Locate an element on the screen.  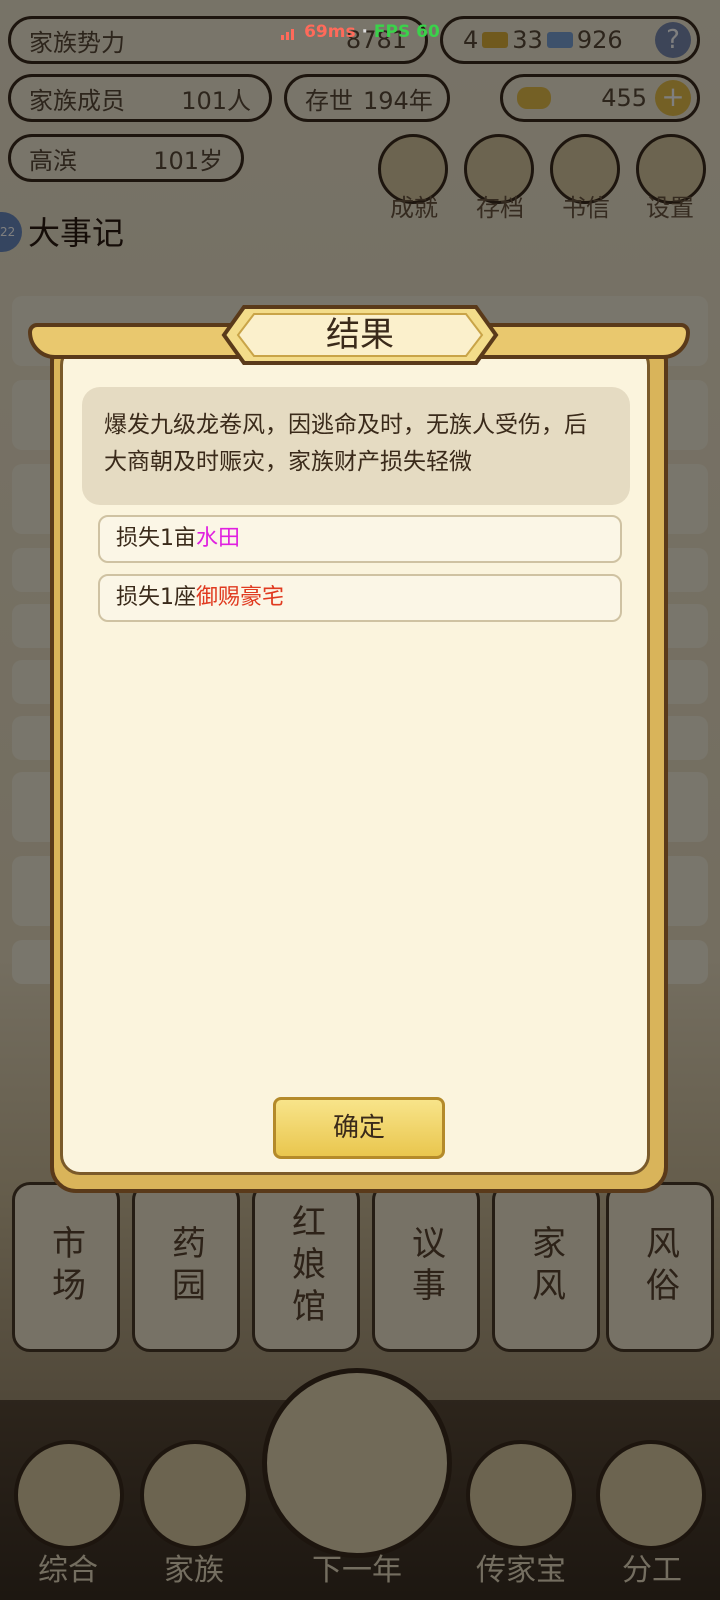
fps-value: FPS 60 is located at coordinates (406, 32).